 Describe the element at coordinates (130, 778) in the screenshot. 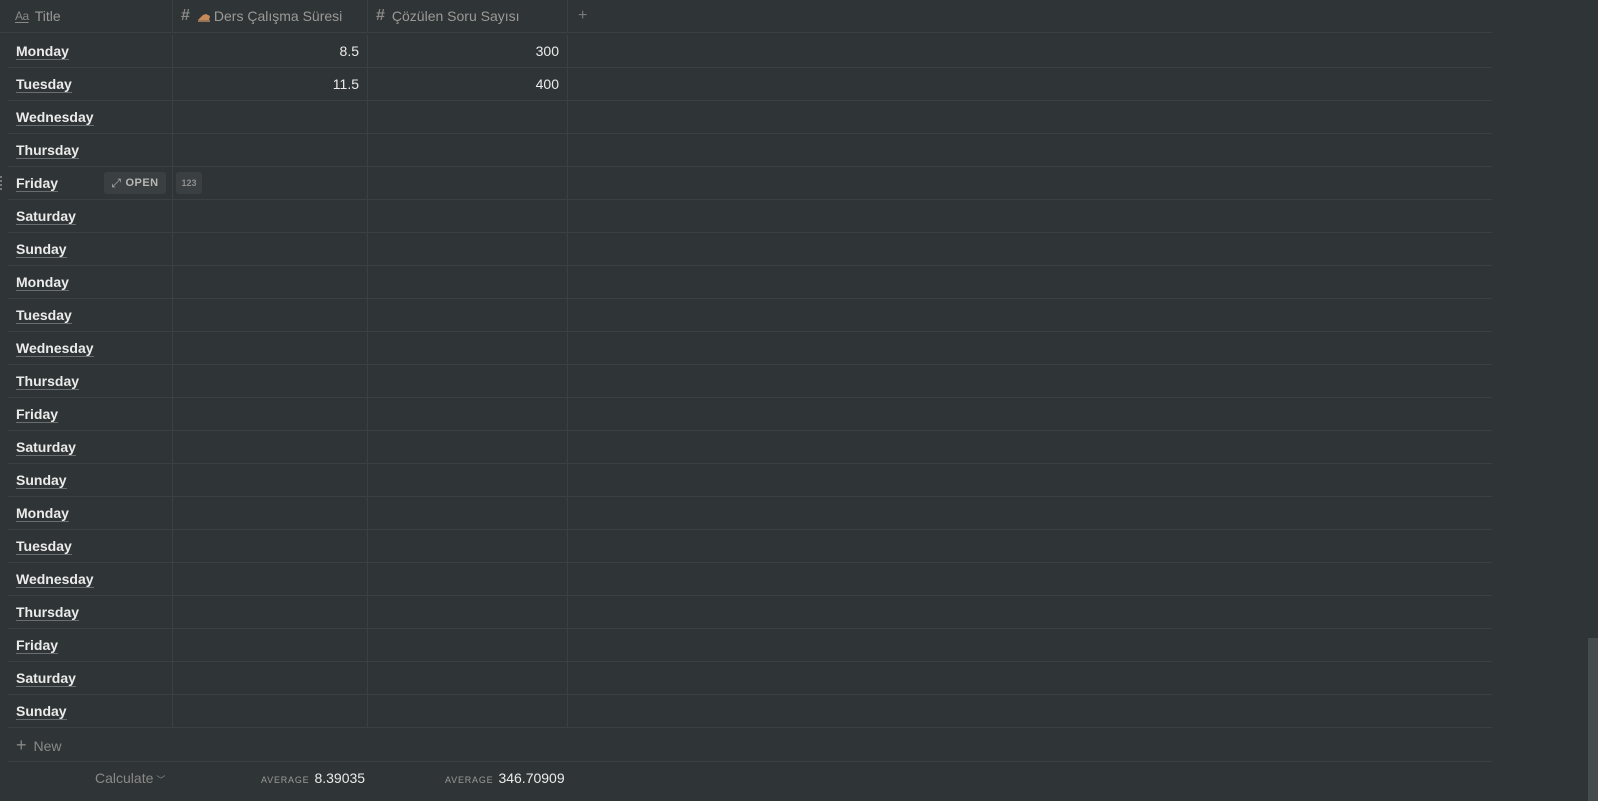

I see `calculate-dropdown: Calculate ﹀` at that location.